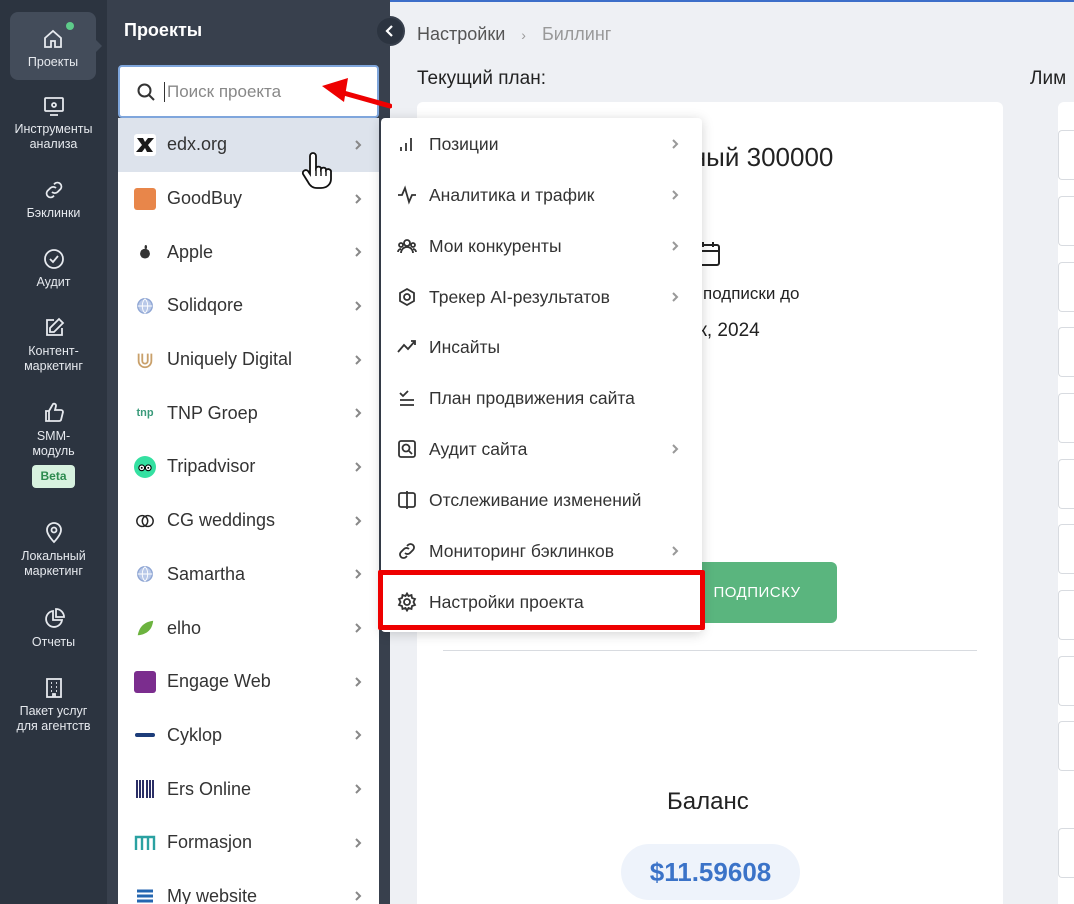 Image resolution: width=1074 pixels, height=904 pixels. What do you see at coordinates (248, 574) in the screenshot?
I see `project-item-samartha: Samartha` at bounding box center [248, 574].